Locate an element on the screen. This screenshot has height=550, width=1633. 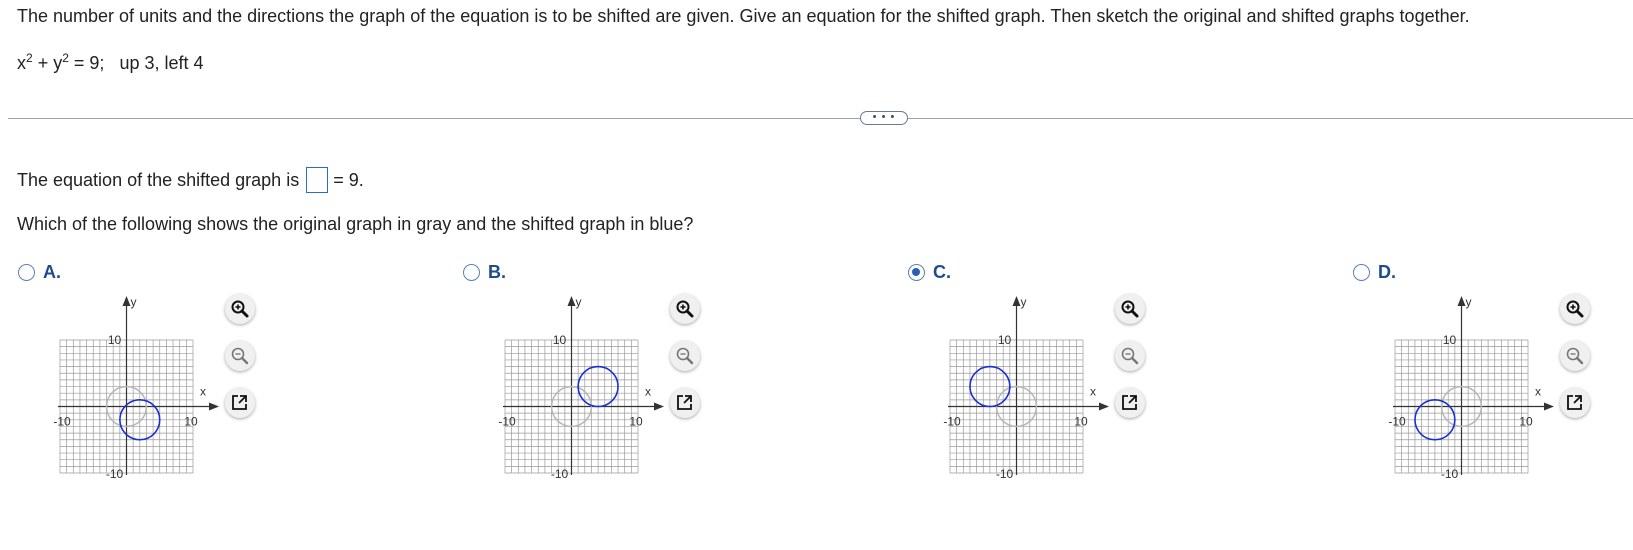
option-label: B. is located at coordinates (497, 272).